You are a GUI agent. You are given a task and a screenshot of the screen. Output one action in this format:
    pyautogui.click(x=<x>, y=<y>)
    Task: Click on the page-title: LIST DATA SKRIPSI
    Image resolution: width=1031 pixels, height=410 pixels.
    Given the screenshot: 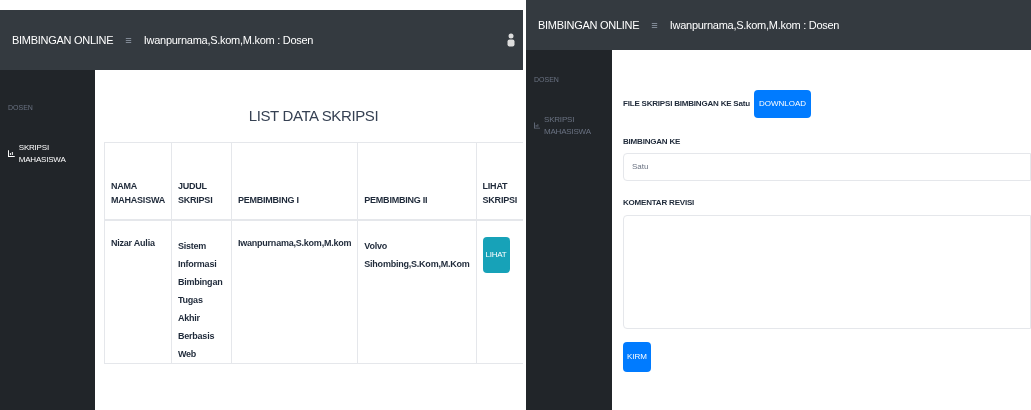 What is the action you would take?
    pyautogui.click(x=313, y=116)
    